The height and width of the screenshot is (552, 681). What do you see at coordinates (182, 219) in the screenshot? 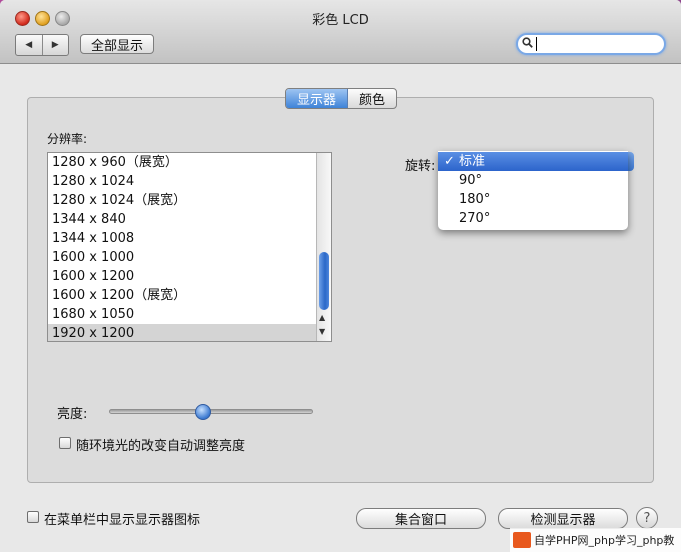
I see `resolution-item: 1344 x 840` at bounding box center [182, 219].